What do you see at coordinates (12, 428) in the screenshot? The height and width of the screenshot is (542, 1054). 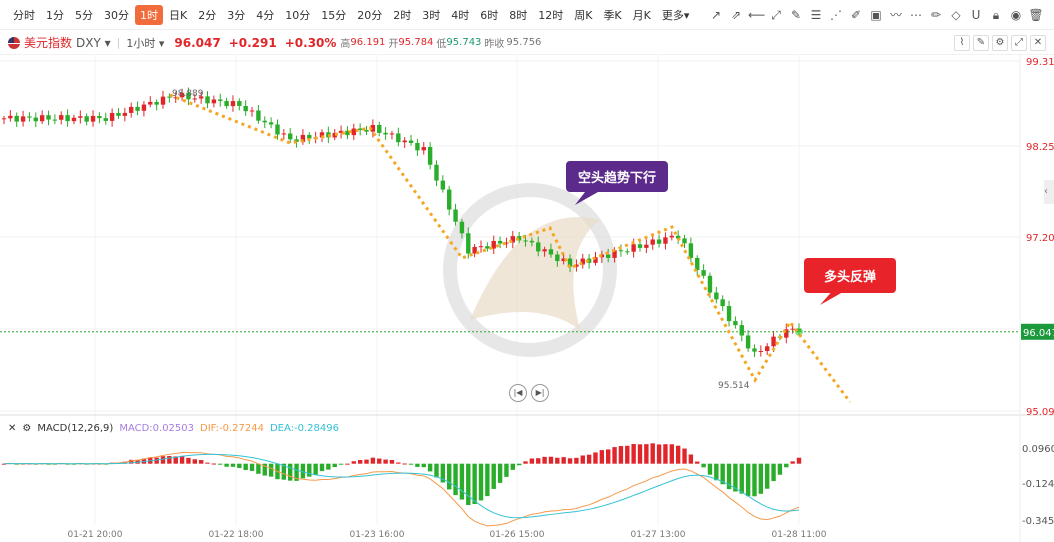 I see `close-indicator-icon: ✕` at bounding box center [12, 428].